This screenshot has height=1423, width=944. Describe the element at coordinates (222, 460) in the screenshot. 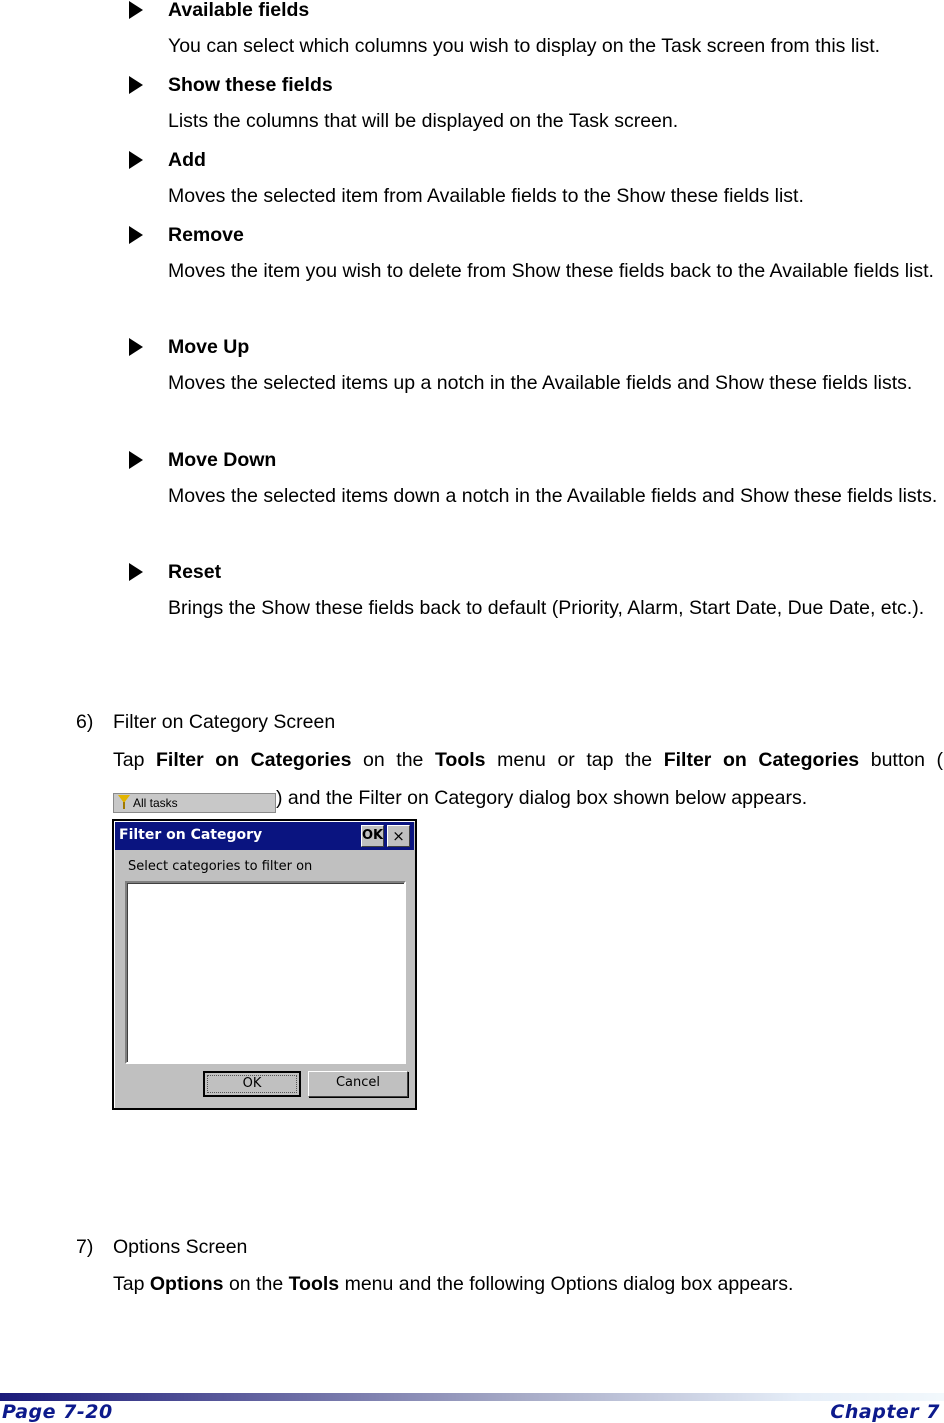

I see `item-heading: Move Down` at that location.